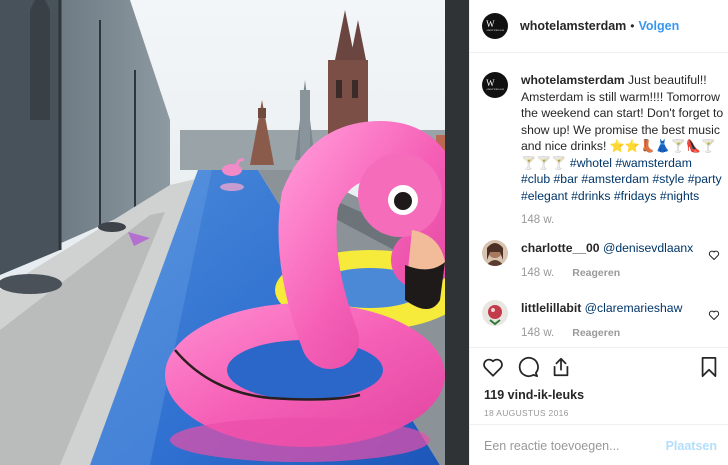 The width and height of the screenshot is (728, 465). Describe the element at coordinates (635, 196) in the screenshot. I see `hashtag: #fridays` at that location.